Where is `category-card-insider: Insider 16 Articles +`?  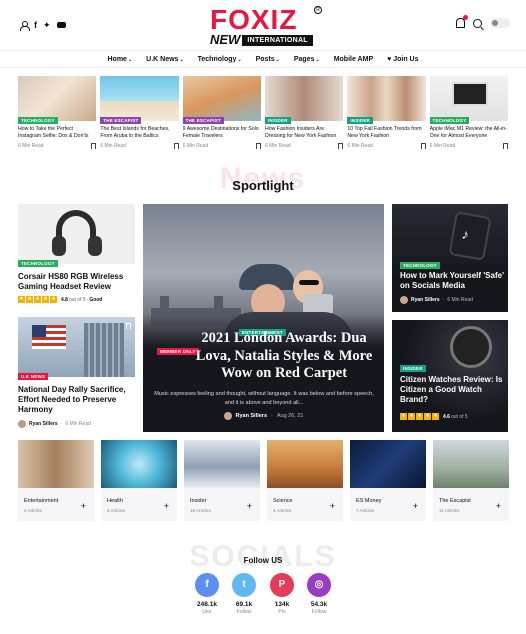 category-card-insider: Insider 16 Articles + is located at coordinates (222, 480).